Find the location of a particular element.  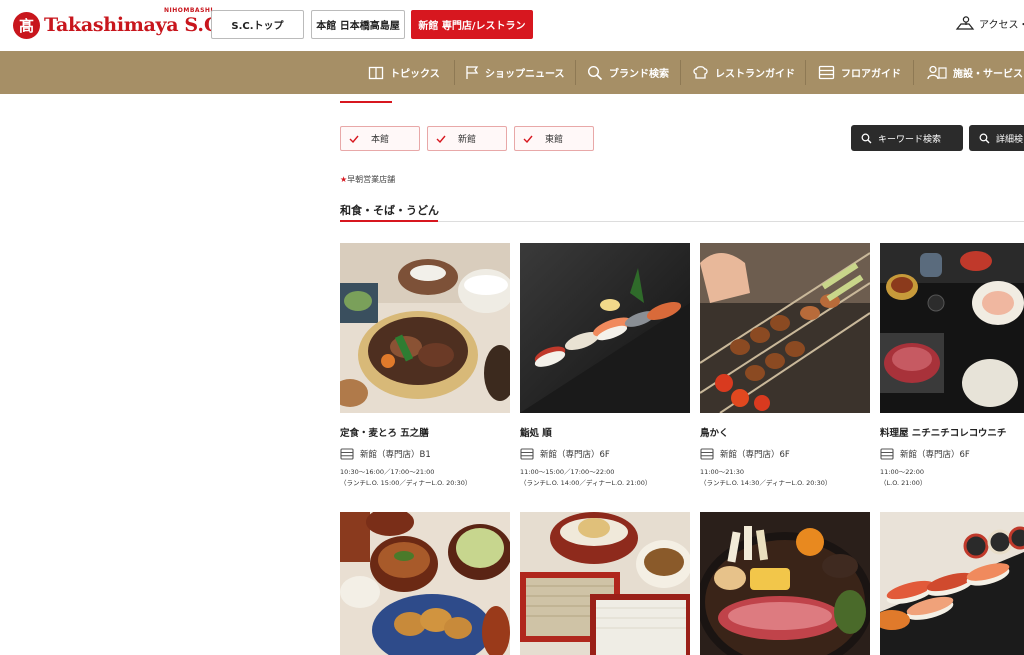

section-title-underline is located at coordinates (389, 221).